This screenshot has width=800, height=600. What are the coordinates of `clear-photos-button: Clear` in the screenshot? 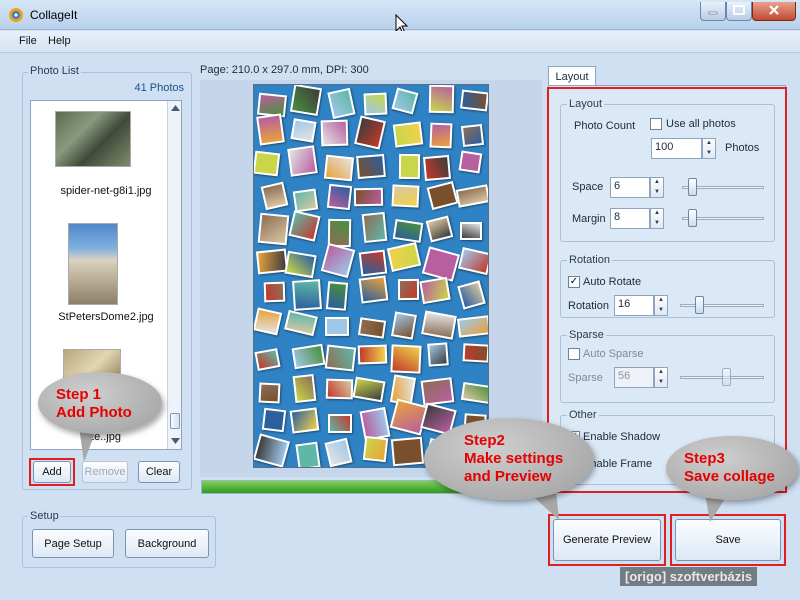 It's located at (159, 472).